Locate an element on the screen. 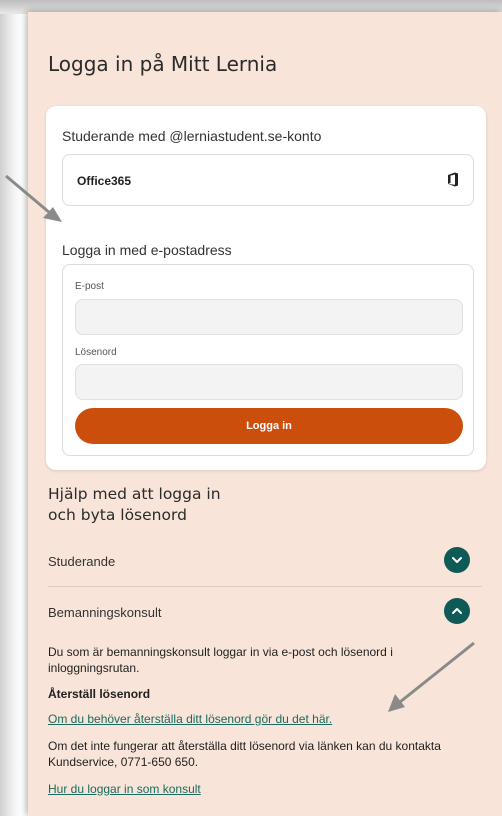  office365-label: Office365 is located at coordinates (104, 181).